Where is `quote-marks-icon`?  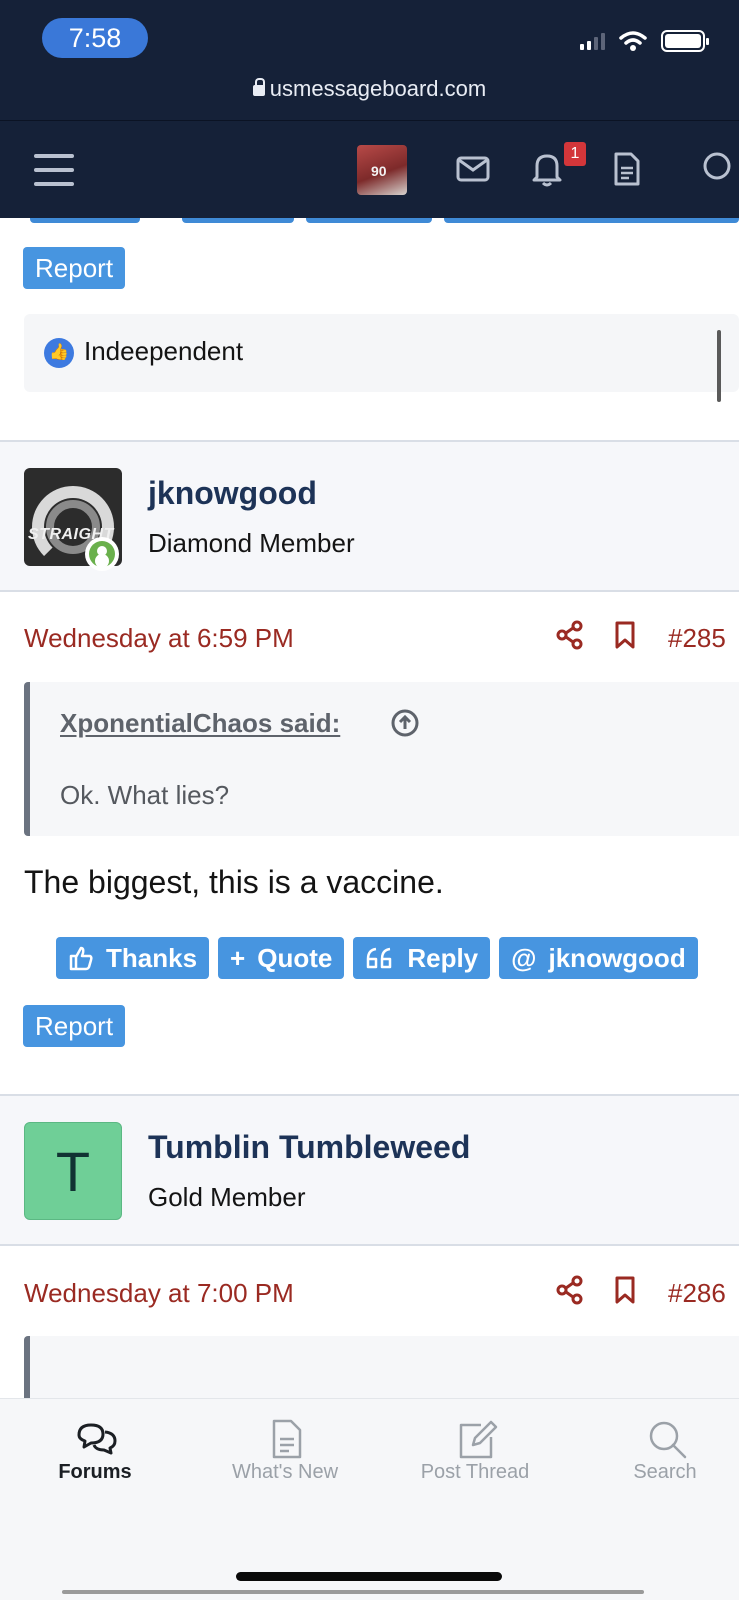
quote-marks-icon is located at coordinates (379, 958).